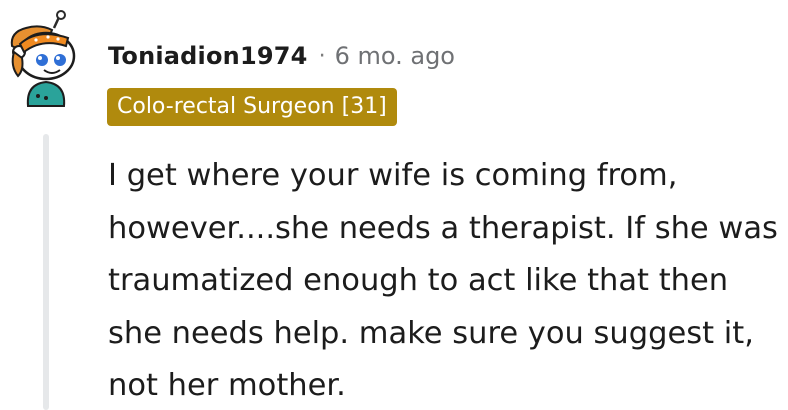 Image resolution: width=788 pixels, height=410 pixels. What do you see at coordinates (43, 58) in the screenshot?
I see `snoo-avatar-icon` at bounding box center [43, 58].